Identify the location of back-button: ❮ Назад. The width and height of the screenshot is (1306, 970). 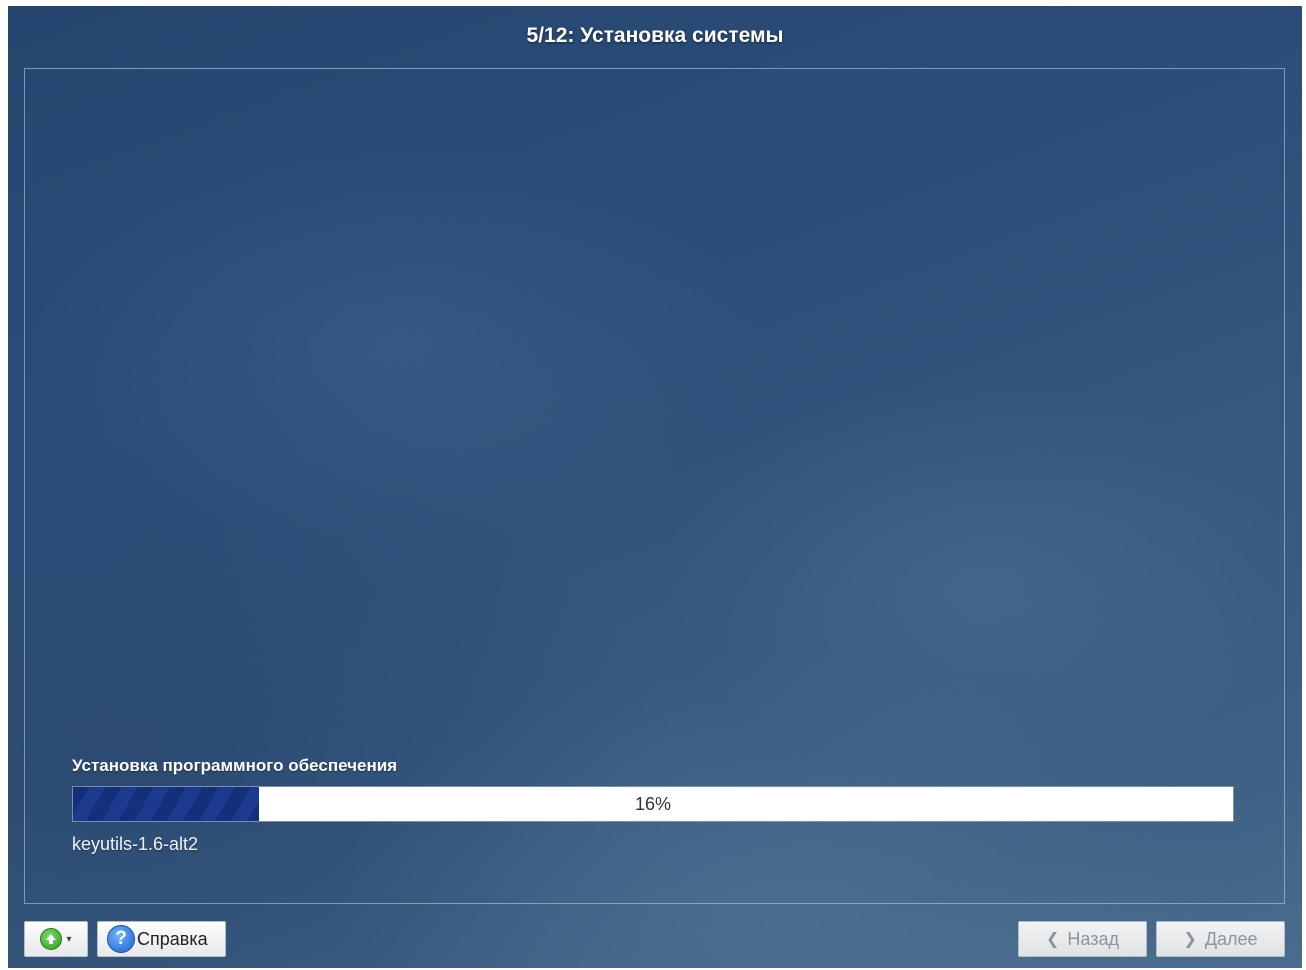
(1082, 939).